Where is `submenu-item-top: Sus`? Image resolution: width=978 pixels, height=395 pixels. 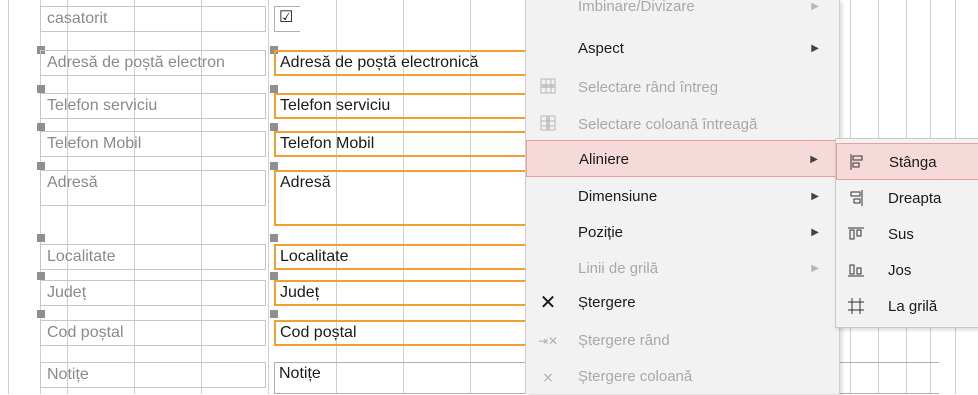 submenu-item-top: Sus is located at coordinates (907, 234).